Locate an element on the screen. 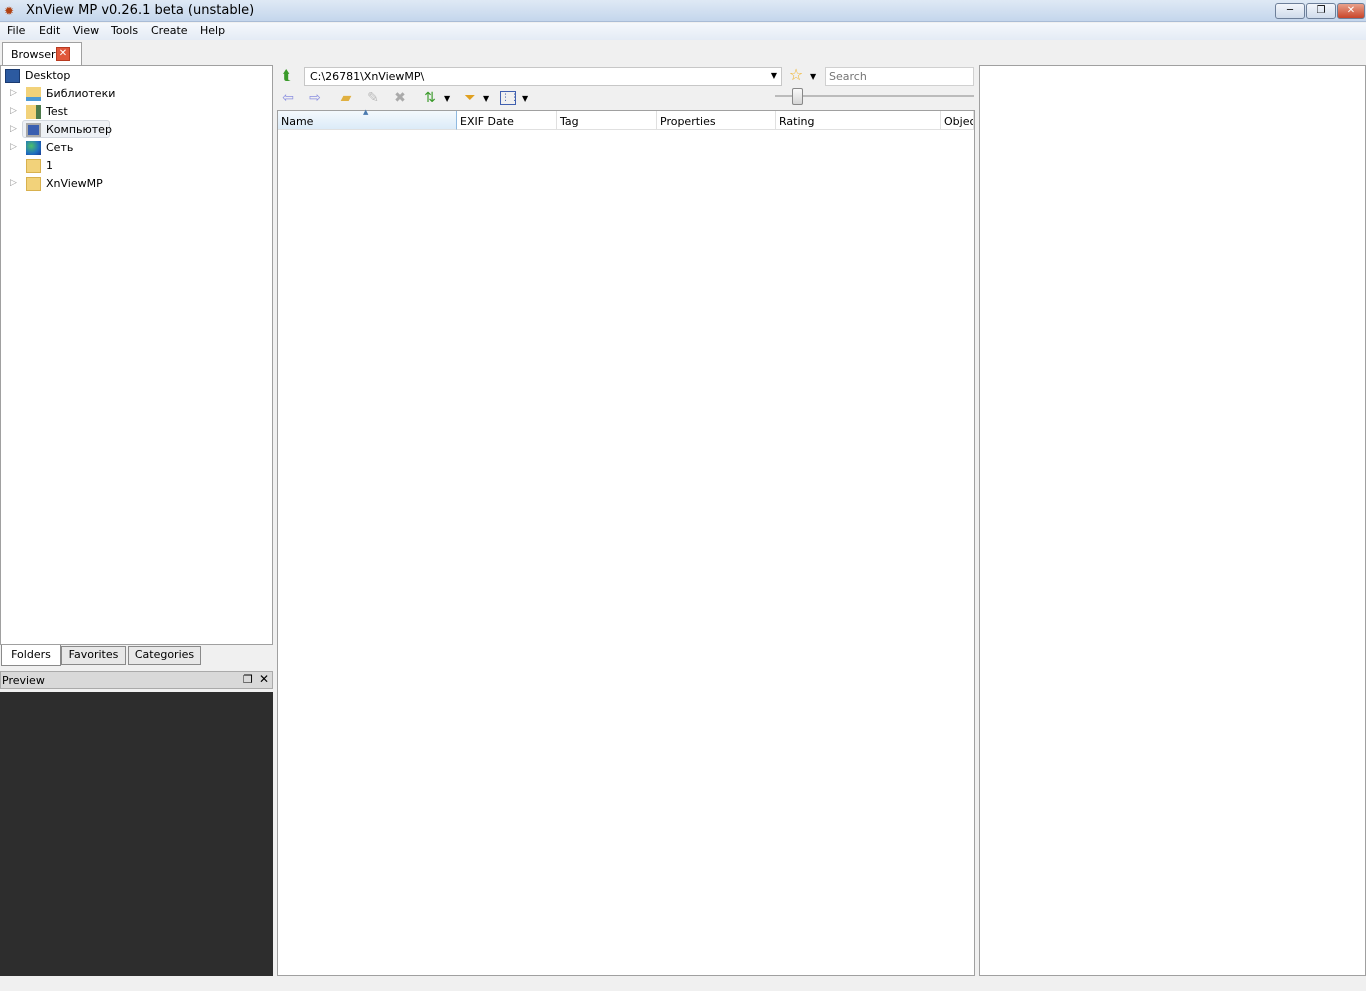  tree-item-desktop: Desktop is located at coordinates (136, 76).